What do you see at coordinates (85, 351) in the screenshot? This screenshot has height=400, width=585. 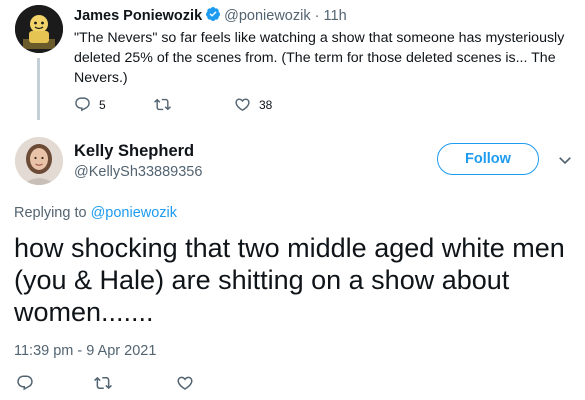 I see `tweet-timestamp: 11:39 pm - 9 Apr 2021` at bounding box center [85, 351].